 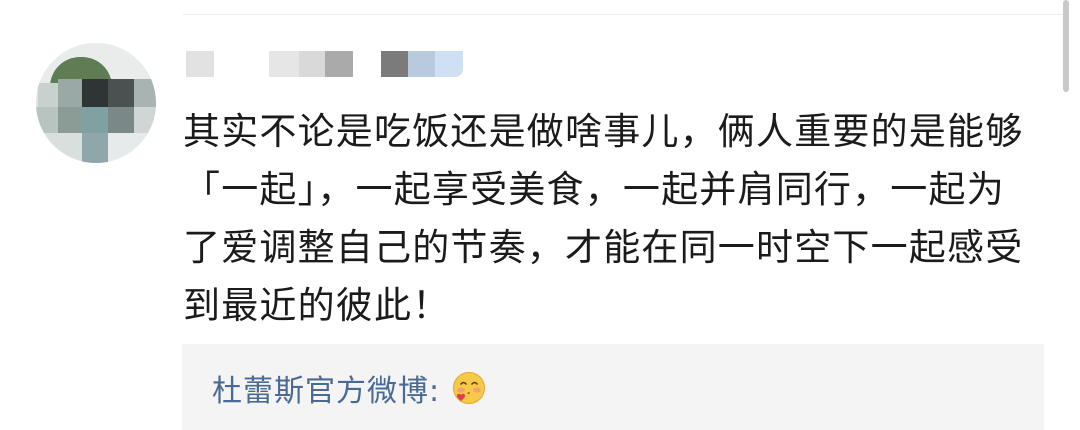 I want to click on scrollbar, so click(x=1066, y=46).